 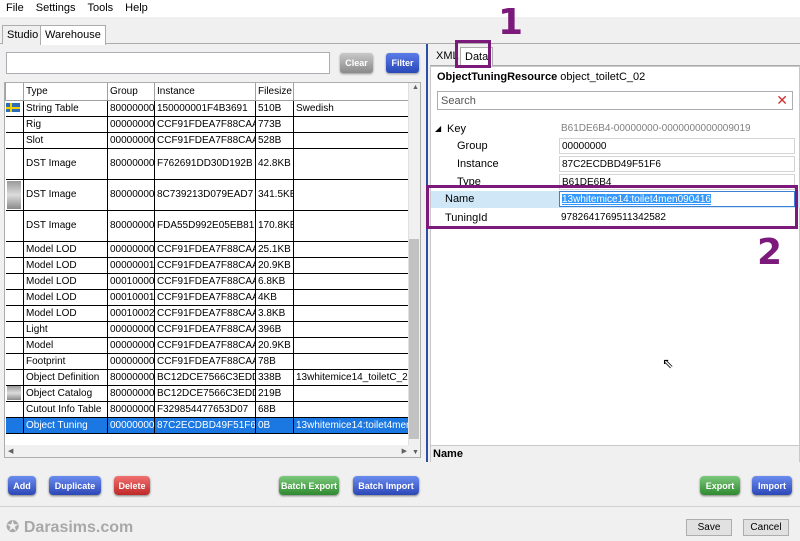 I want to click on table-row: Model LOD 00010002 CCF91FDEA7F88CAA 3.8KB, so click(x=208, y=313).